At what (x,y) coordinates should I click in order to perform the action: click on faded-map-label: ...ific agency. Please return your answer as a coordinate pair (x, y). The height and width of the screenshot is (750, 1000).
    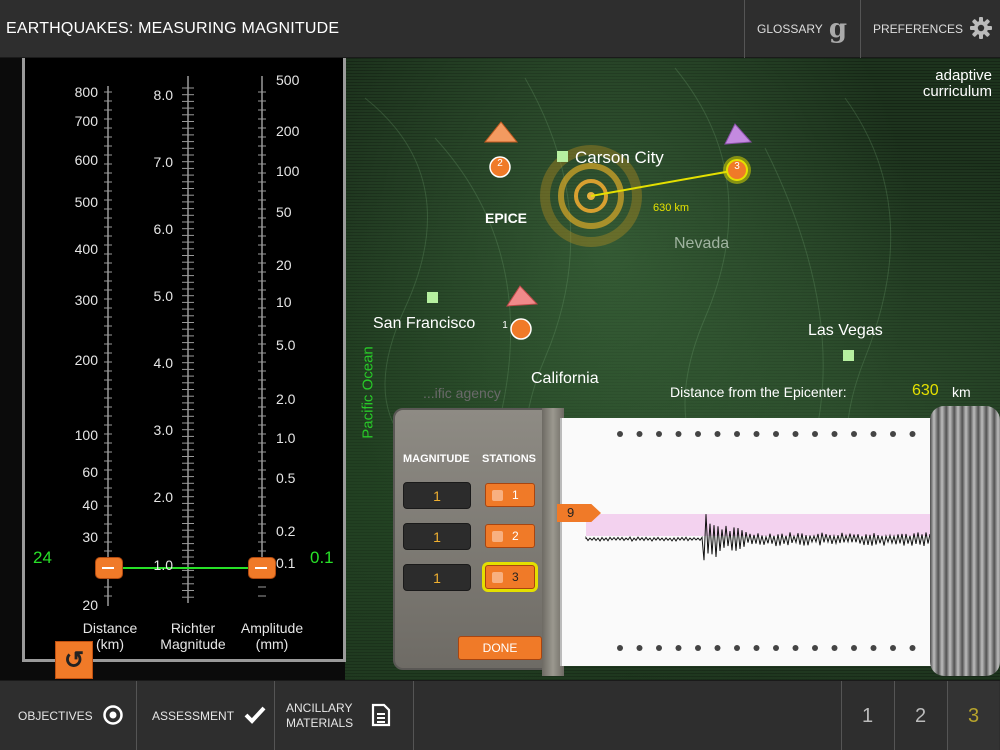
    Looking at the image, I should click on (462, 393).